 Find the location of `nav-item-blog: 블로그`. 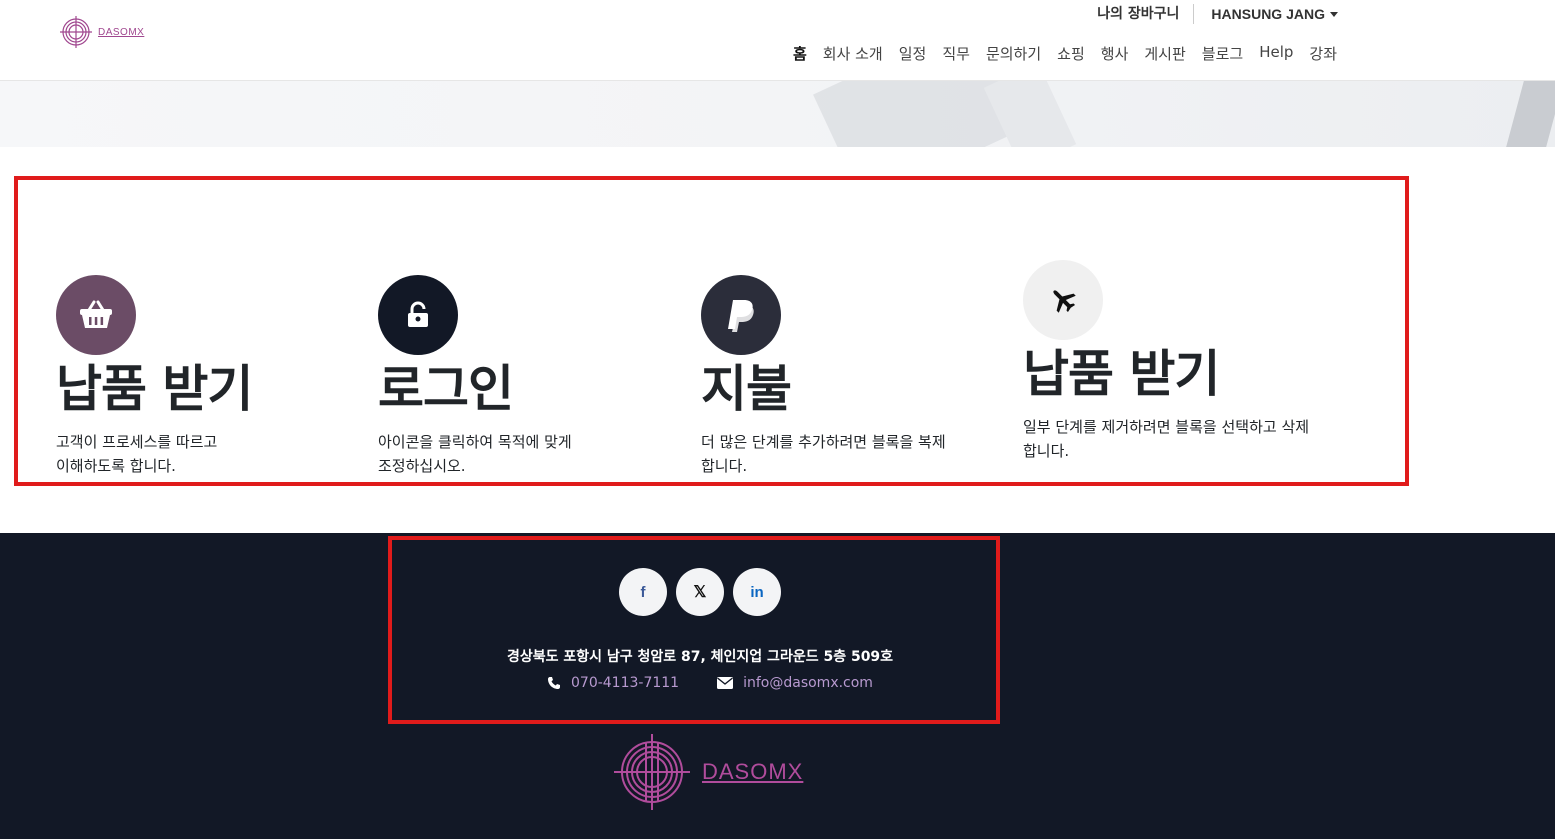

nav-item-blog: 블로그 is located at coordinates (1222, 53).